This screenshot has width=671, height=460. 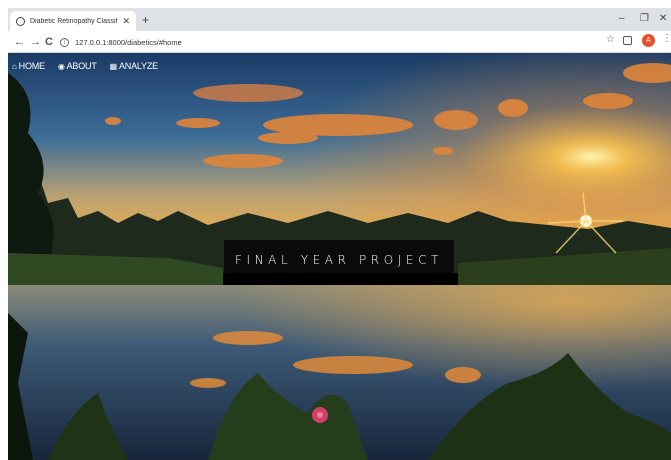 What do you see at coordinates (49, 42) in the screenshot?
I see `reload-button: C` at bounding box center [49, 42].